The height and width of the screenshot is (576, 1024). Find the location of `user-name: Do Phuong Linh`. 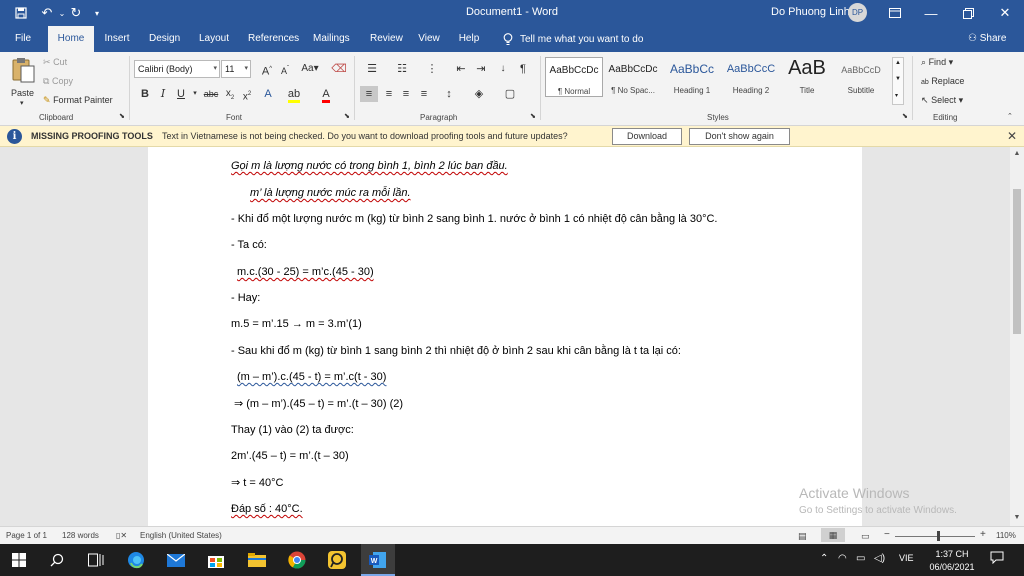

user-name: Do Phuong Linh is located at coordinates (810, 12).